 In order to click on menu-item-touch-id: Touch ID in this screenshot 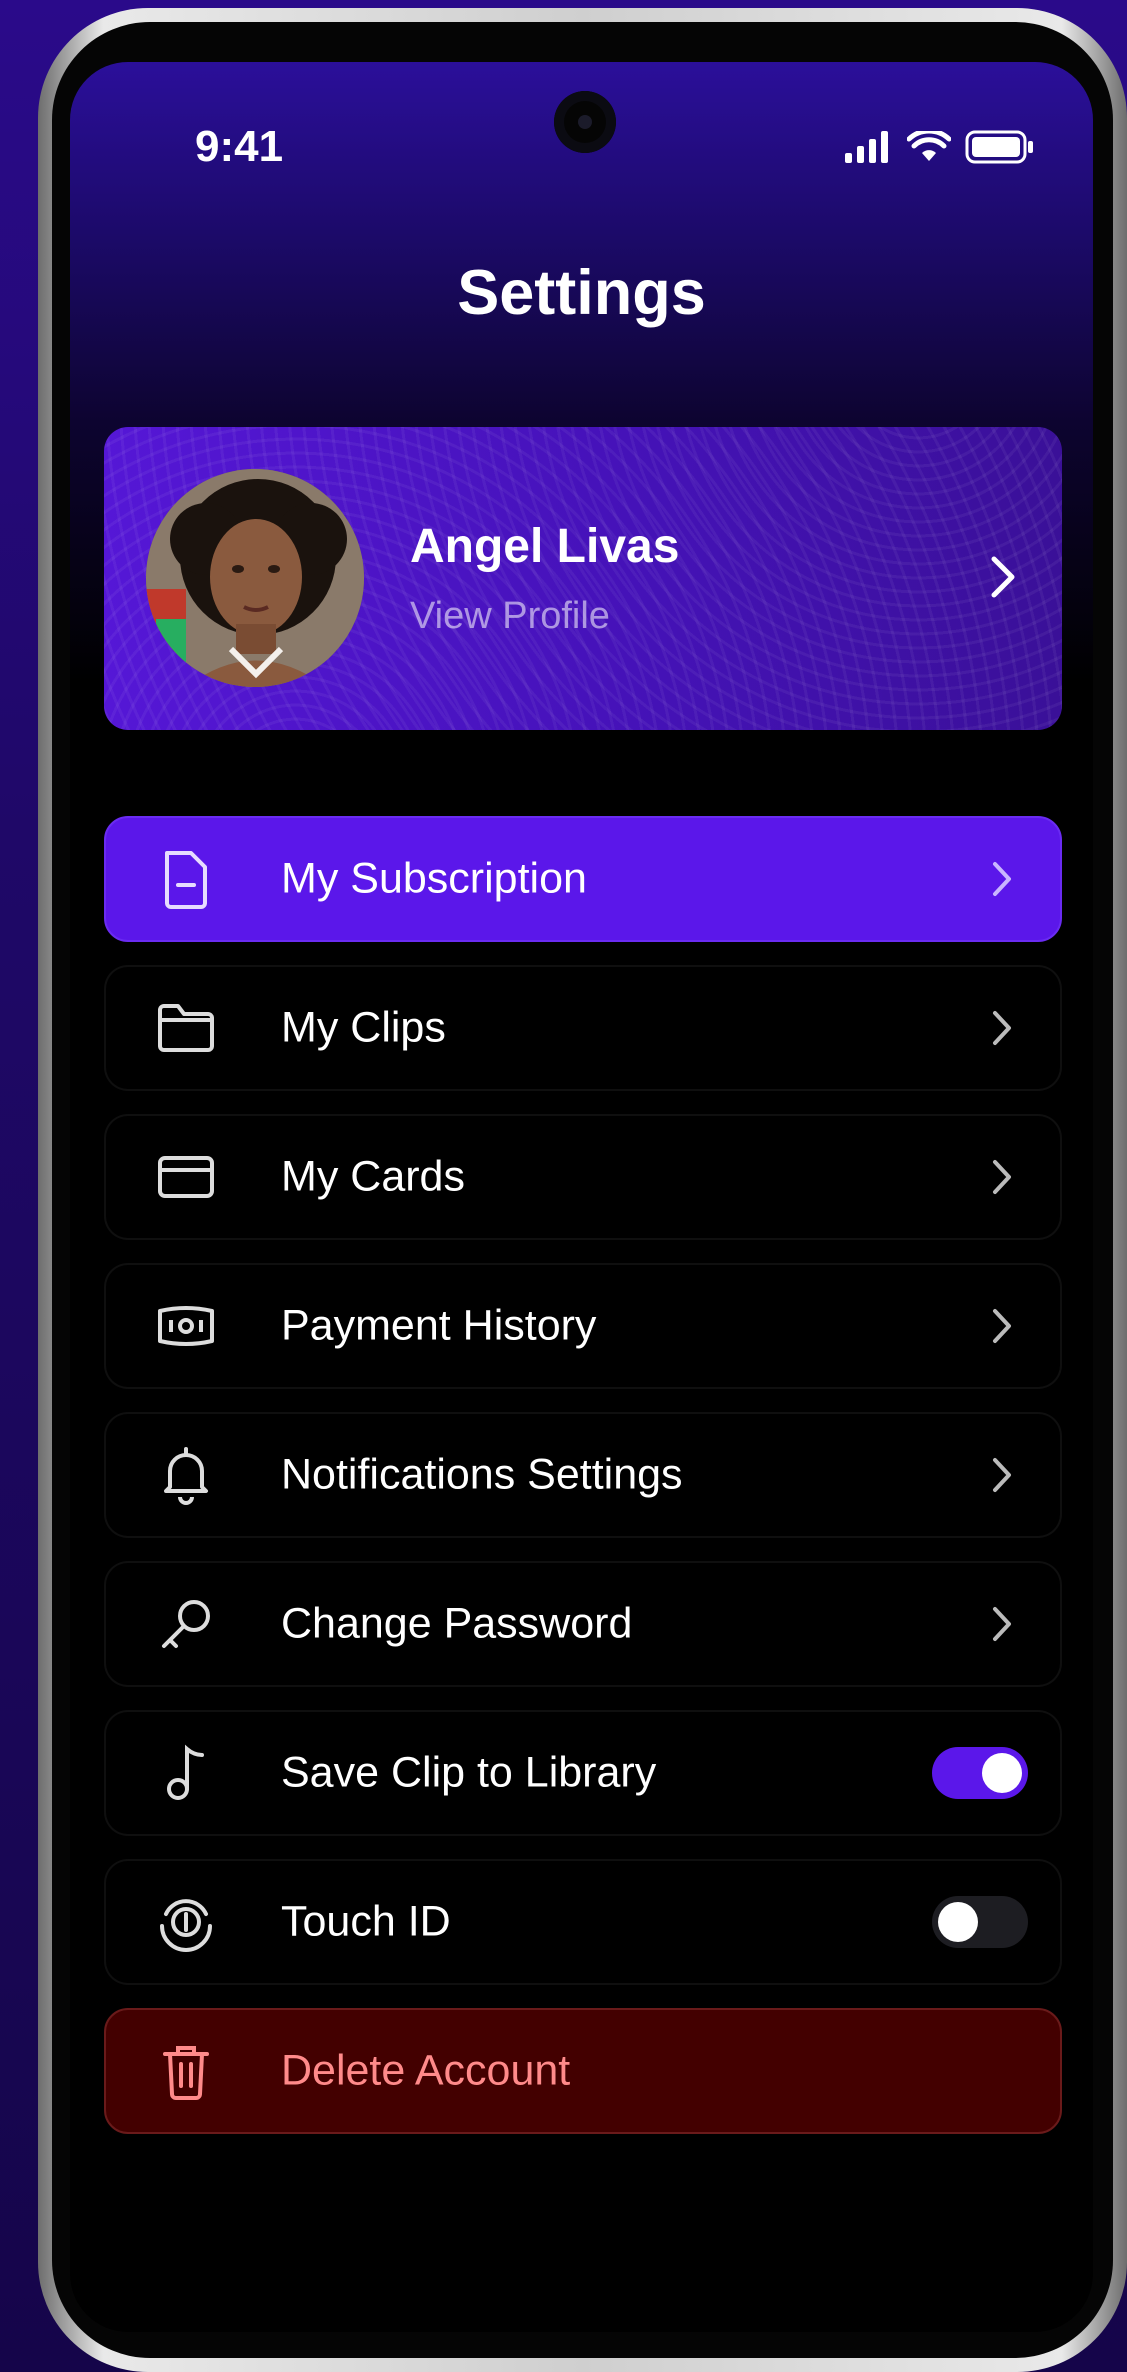, I will do `click(583, 1922)`.